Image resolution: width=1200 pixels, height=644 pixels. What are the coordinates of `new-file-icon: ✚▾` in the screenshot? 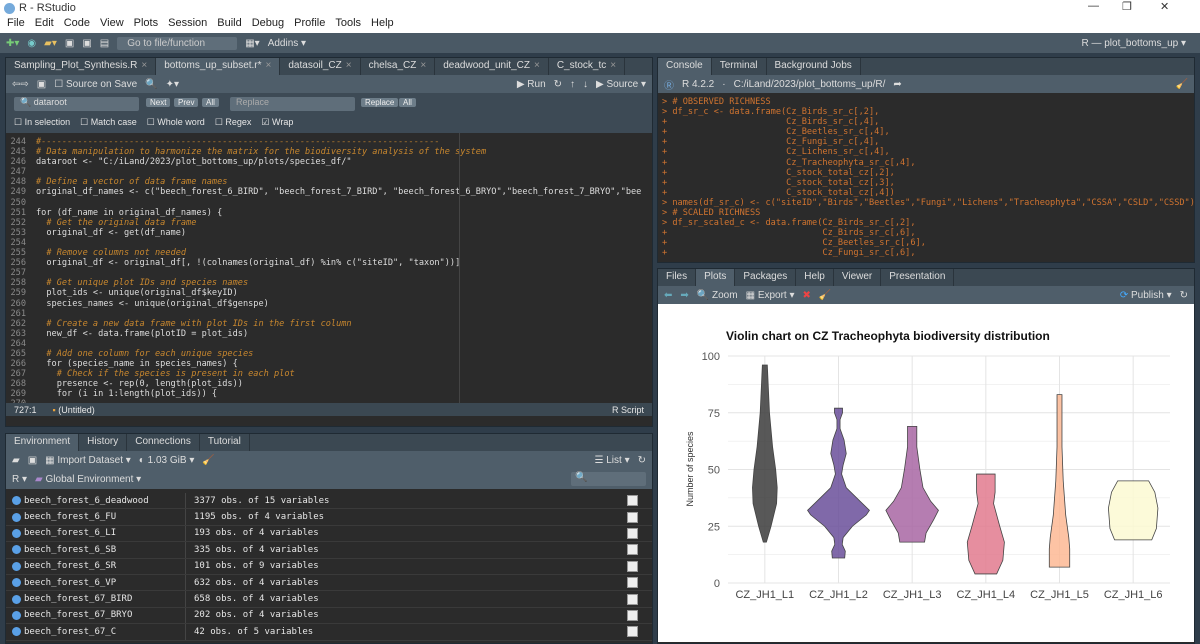 It's located at (12, 43).